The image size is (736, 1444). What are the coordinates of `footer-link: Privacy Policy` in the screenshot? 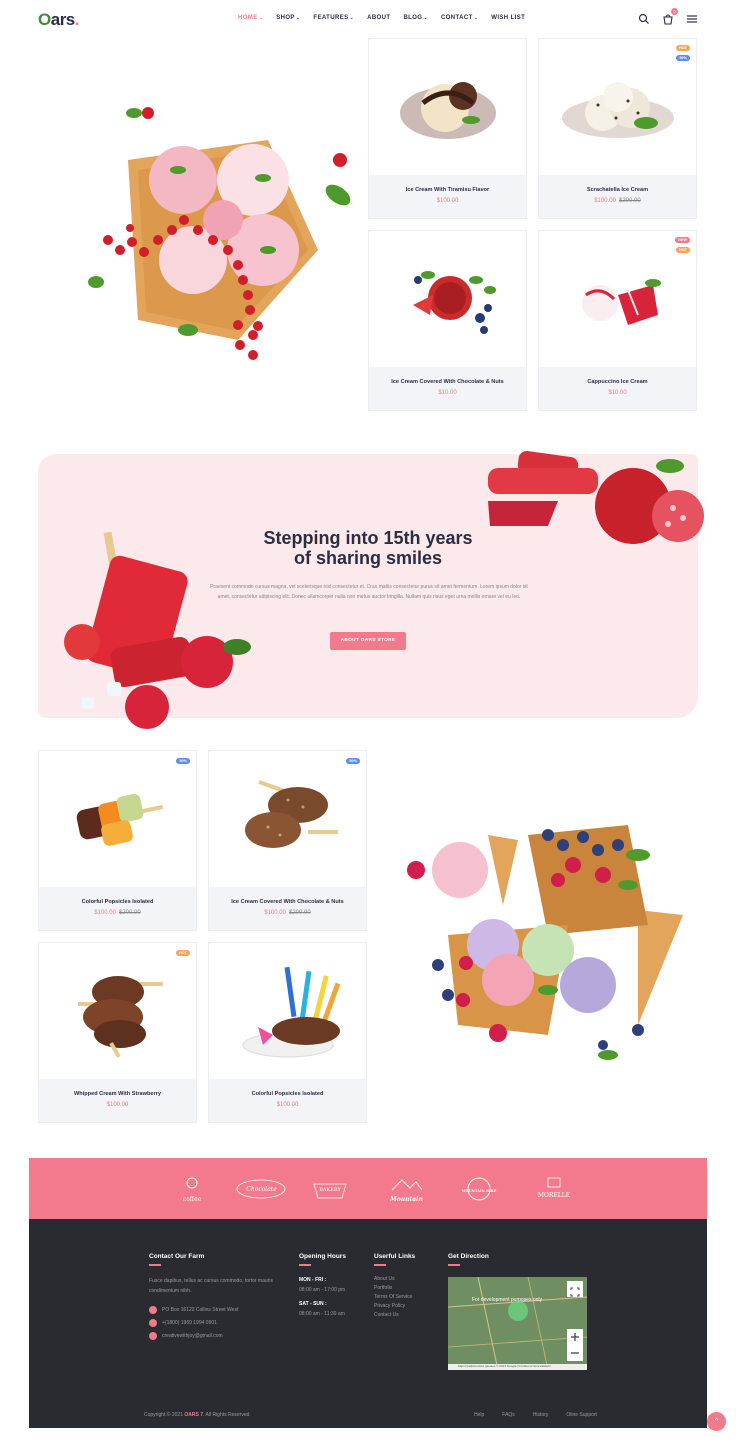 It's located at (393, 1306).